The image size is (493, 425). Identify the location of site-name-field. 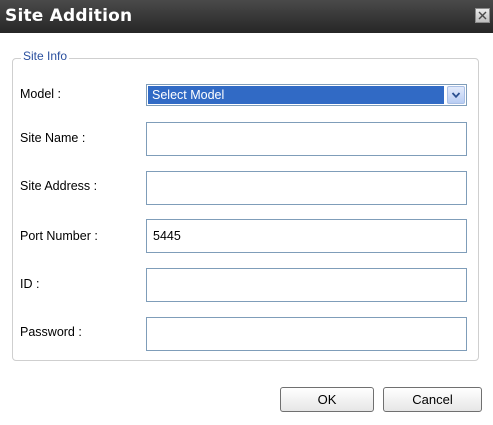
(306, 139).